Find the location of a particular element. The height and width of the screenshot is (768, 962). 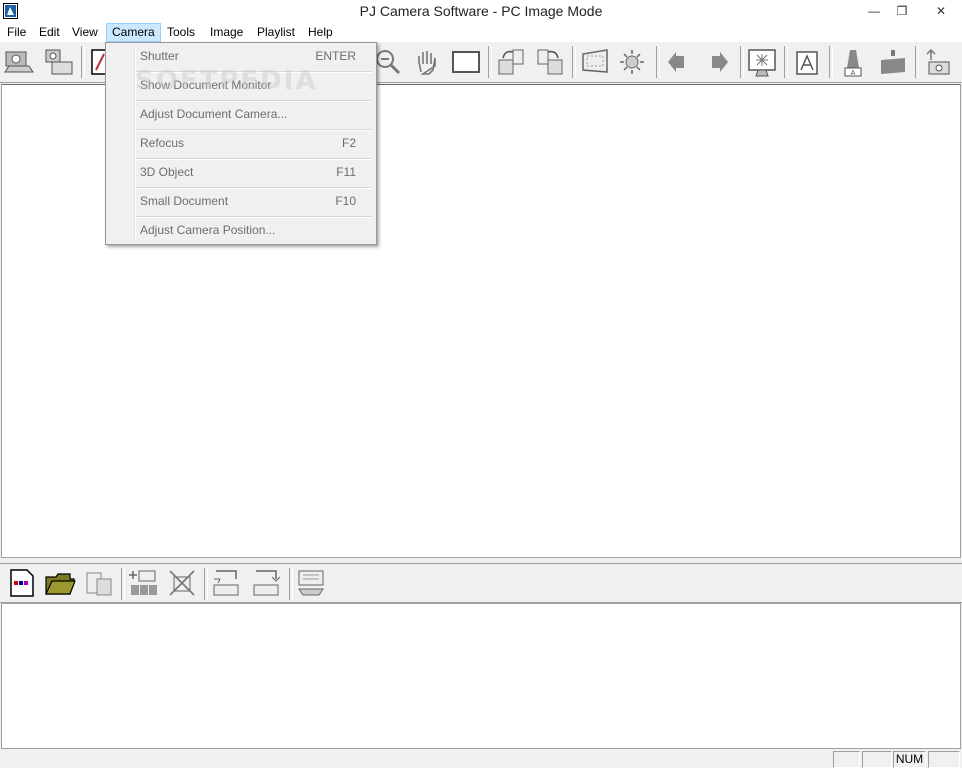

camera-mode-icon is located at coordinates (19, 62).